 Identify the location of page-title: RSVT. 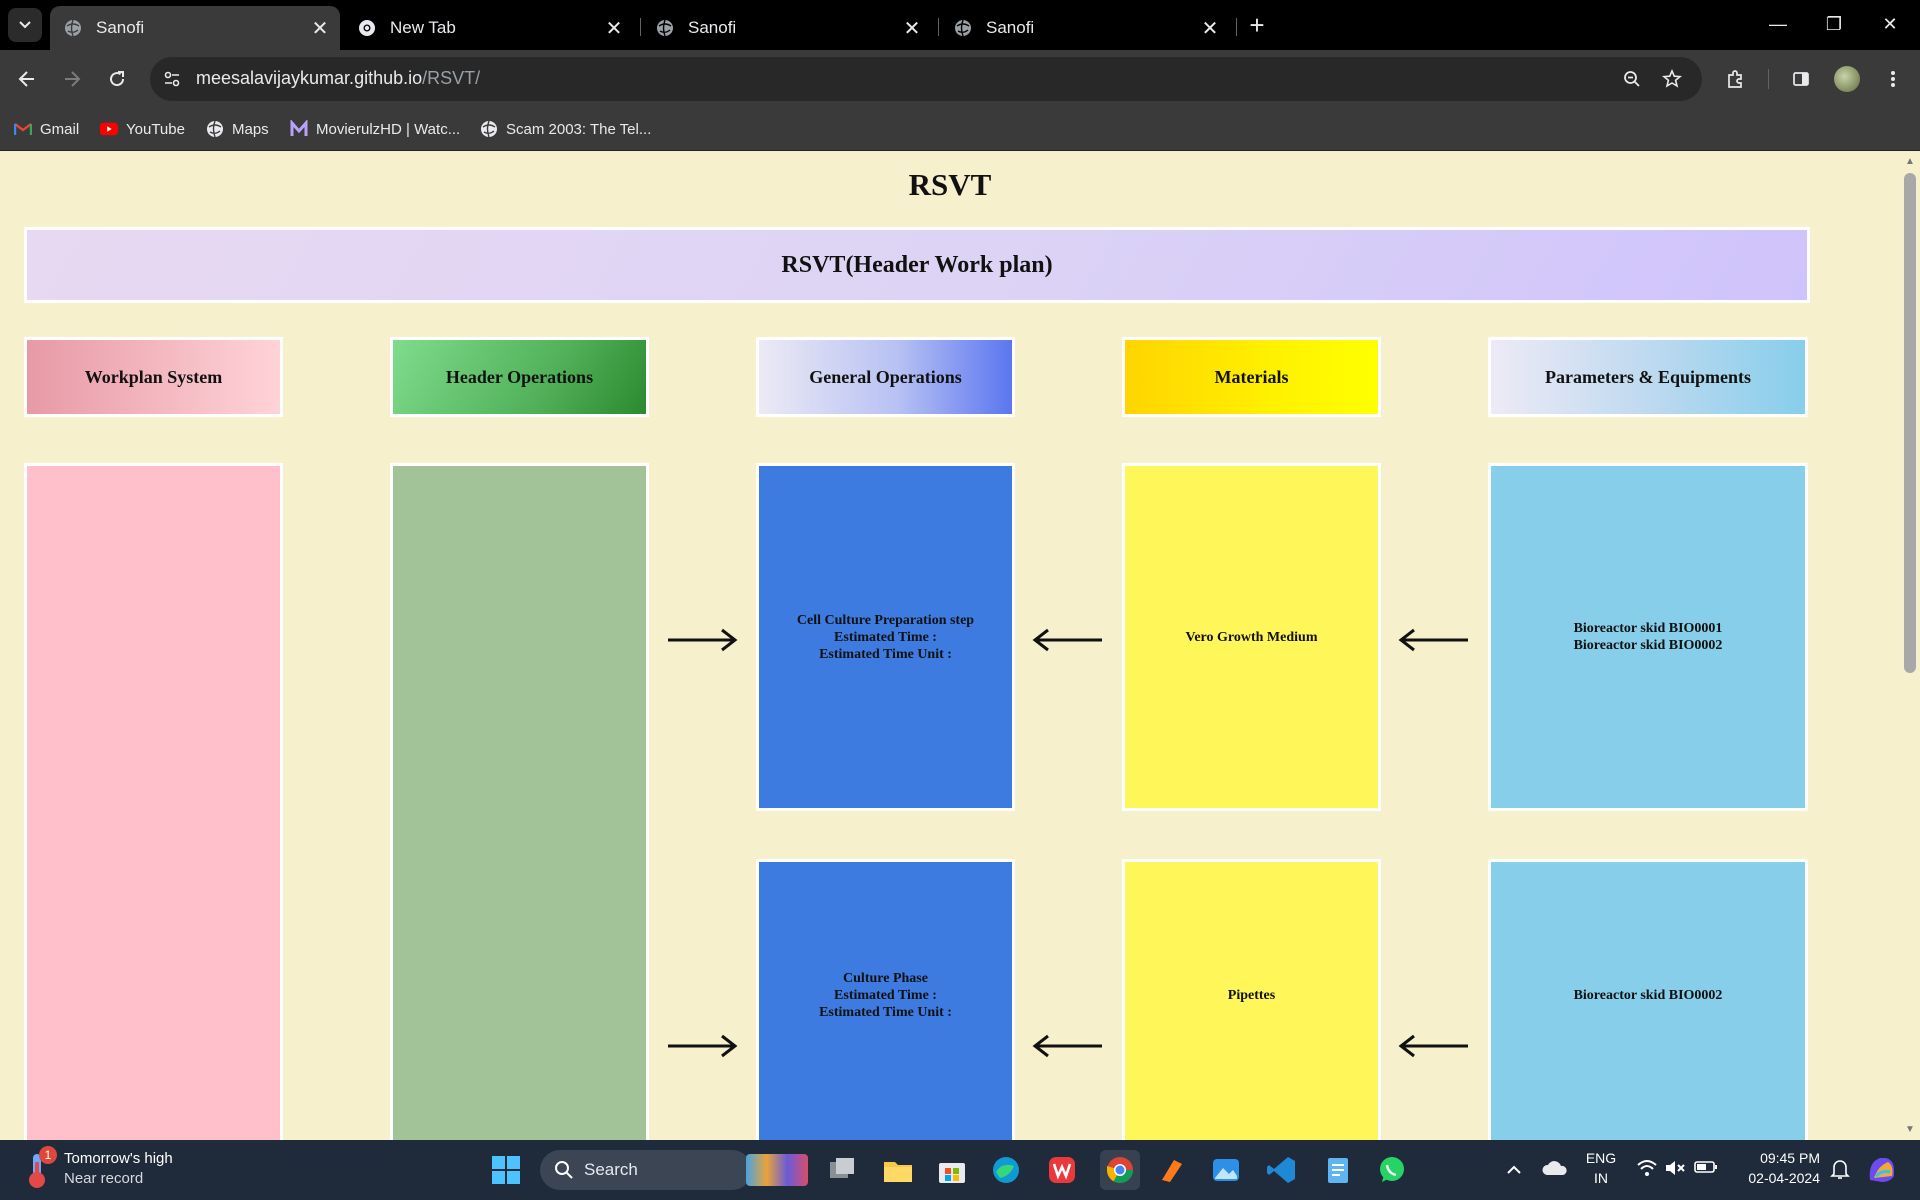
(950, 184).